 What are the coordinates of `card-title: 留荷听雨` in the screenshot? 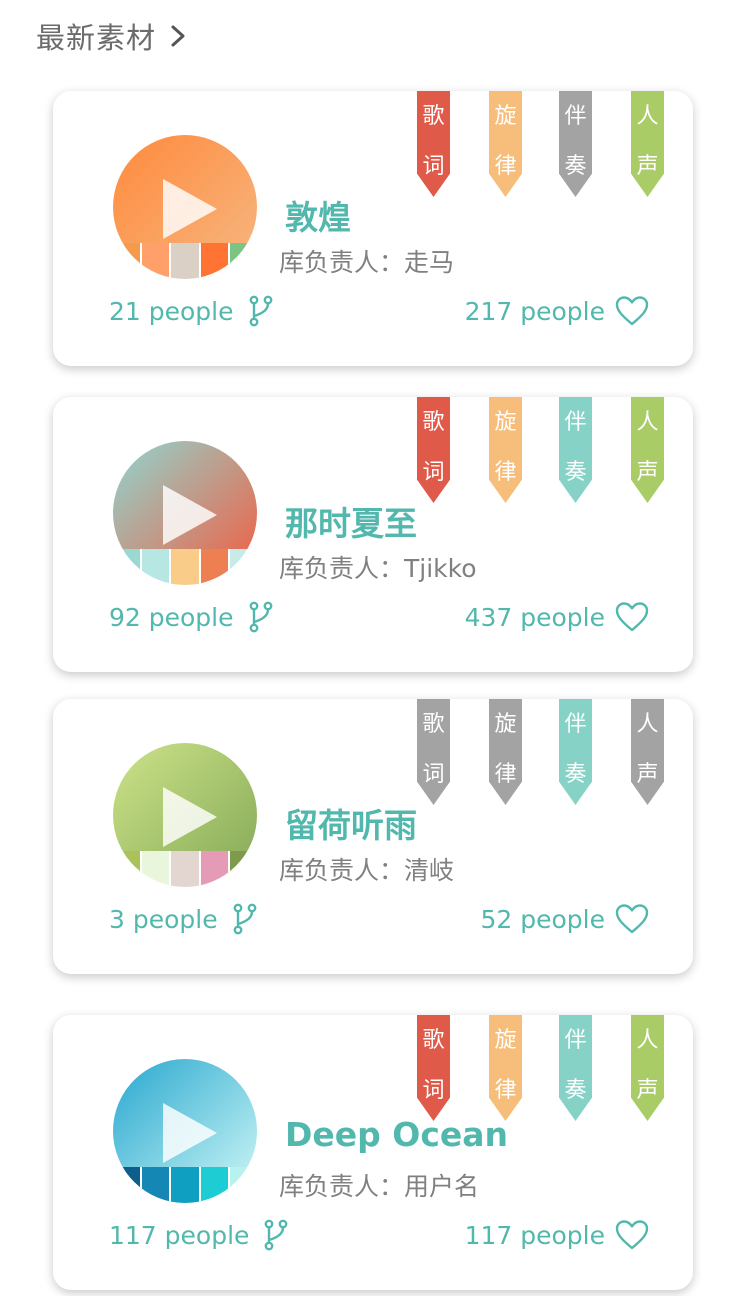 It's located at (351, 825).